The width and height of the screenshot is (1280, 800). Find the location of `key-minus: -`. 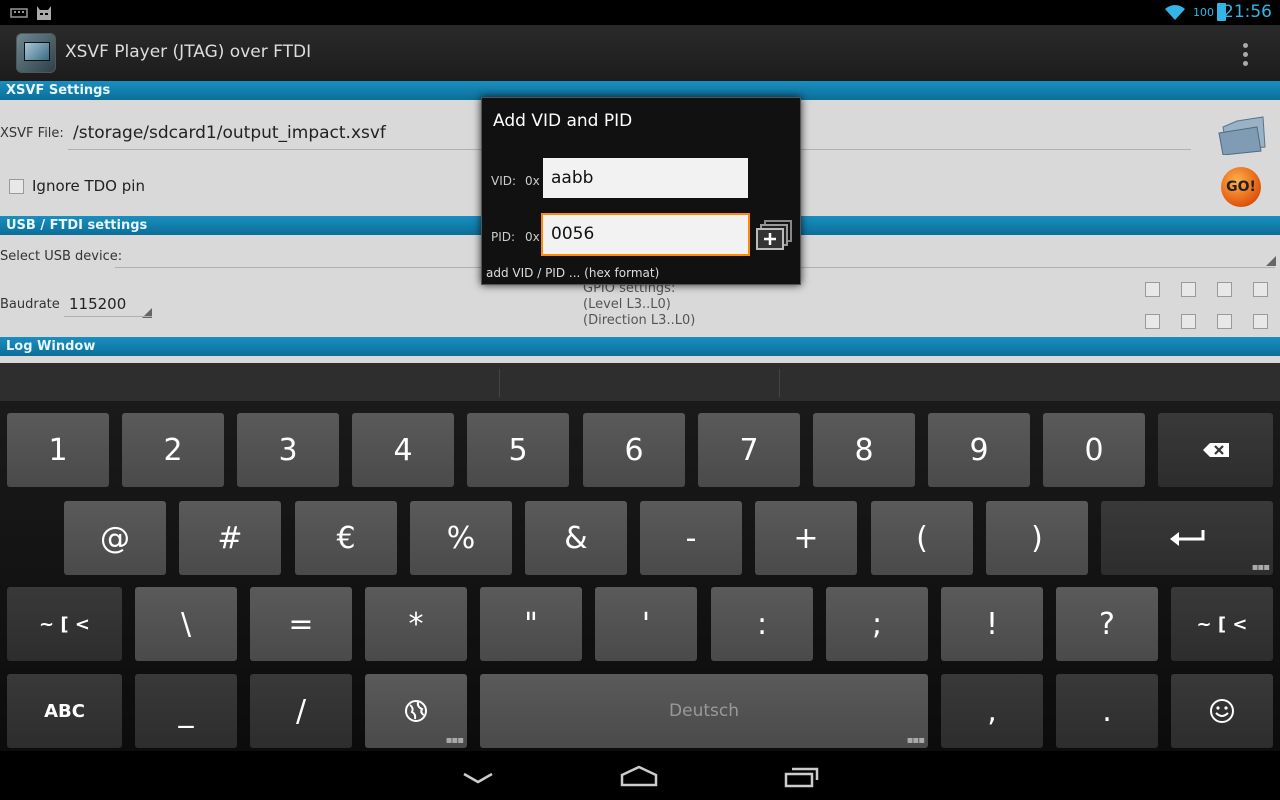

key-minus: - is located at coordinates (691, 538).